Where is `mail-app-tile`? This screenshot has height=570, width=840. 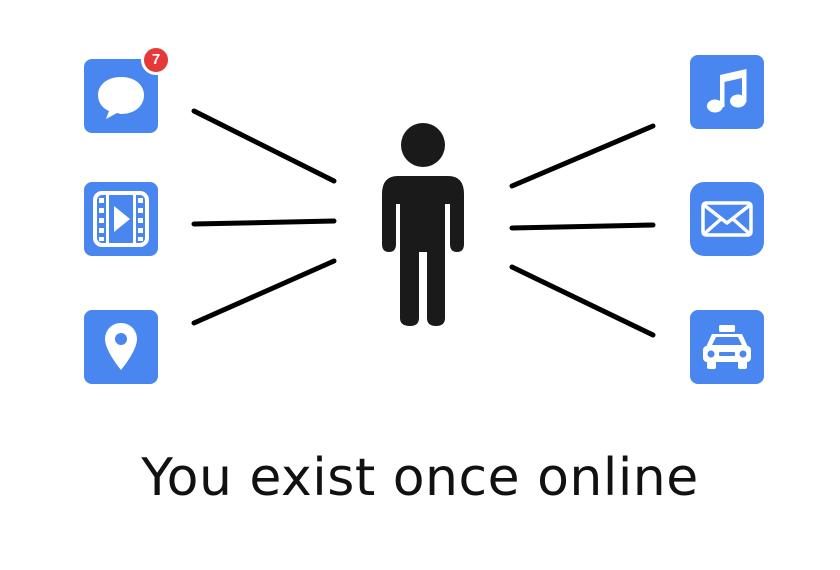
mail-app-tile is located at coordinates (727, 219).